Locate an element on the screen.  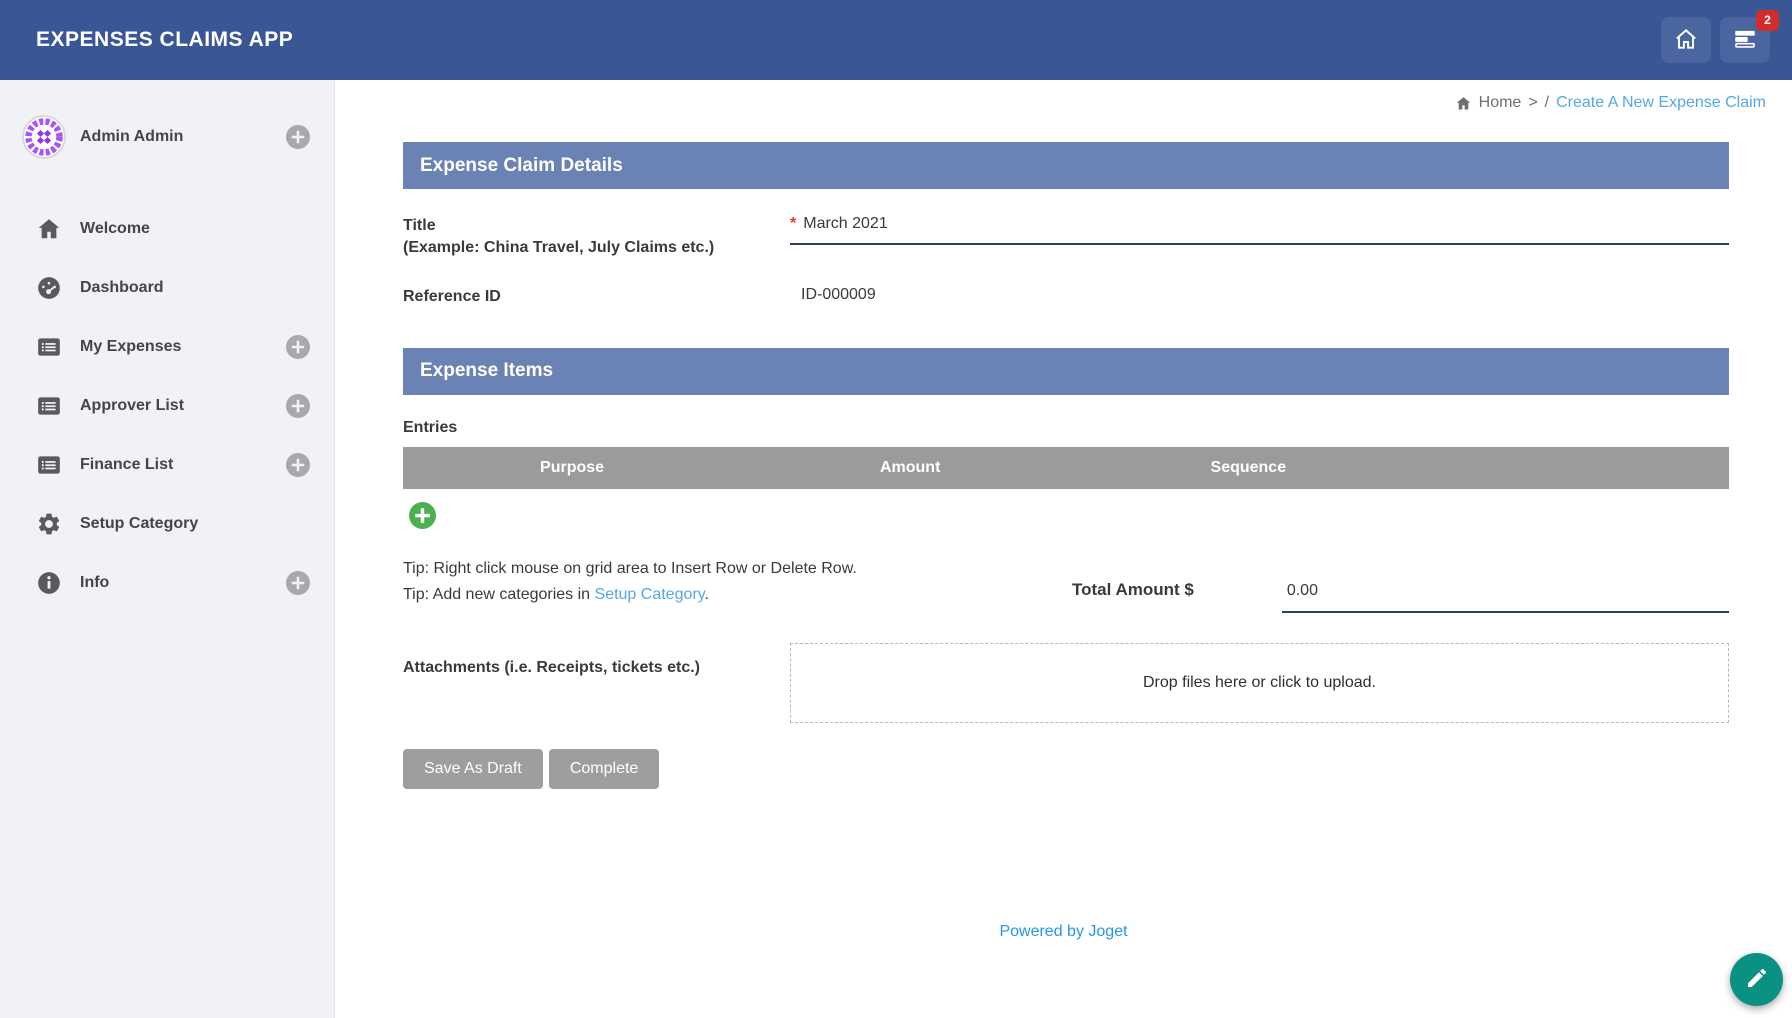
required-asterisk: * is located at coordinates (793, 223).